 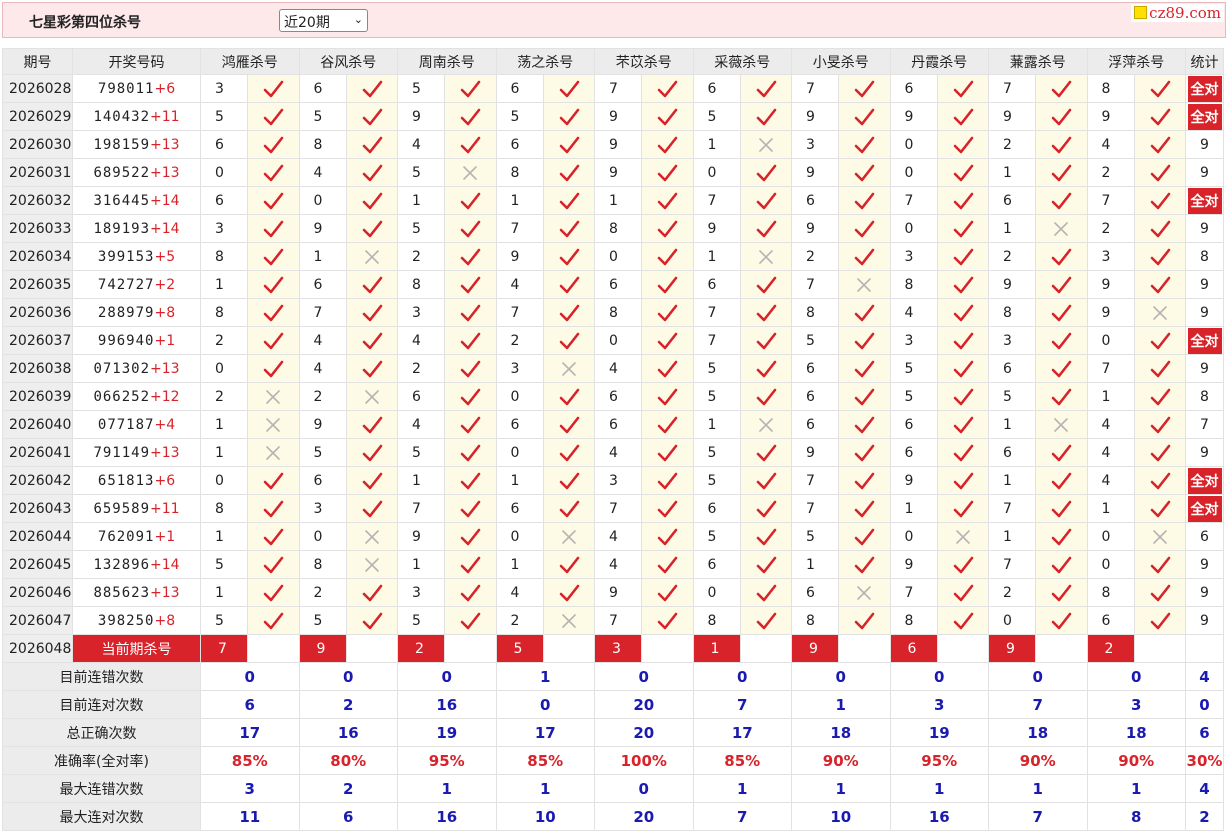 I want to click on summary-row: 最大连错次数 3 2 1 1 0 1 1 1 1 1 4, so click(x=613, y=788).